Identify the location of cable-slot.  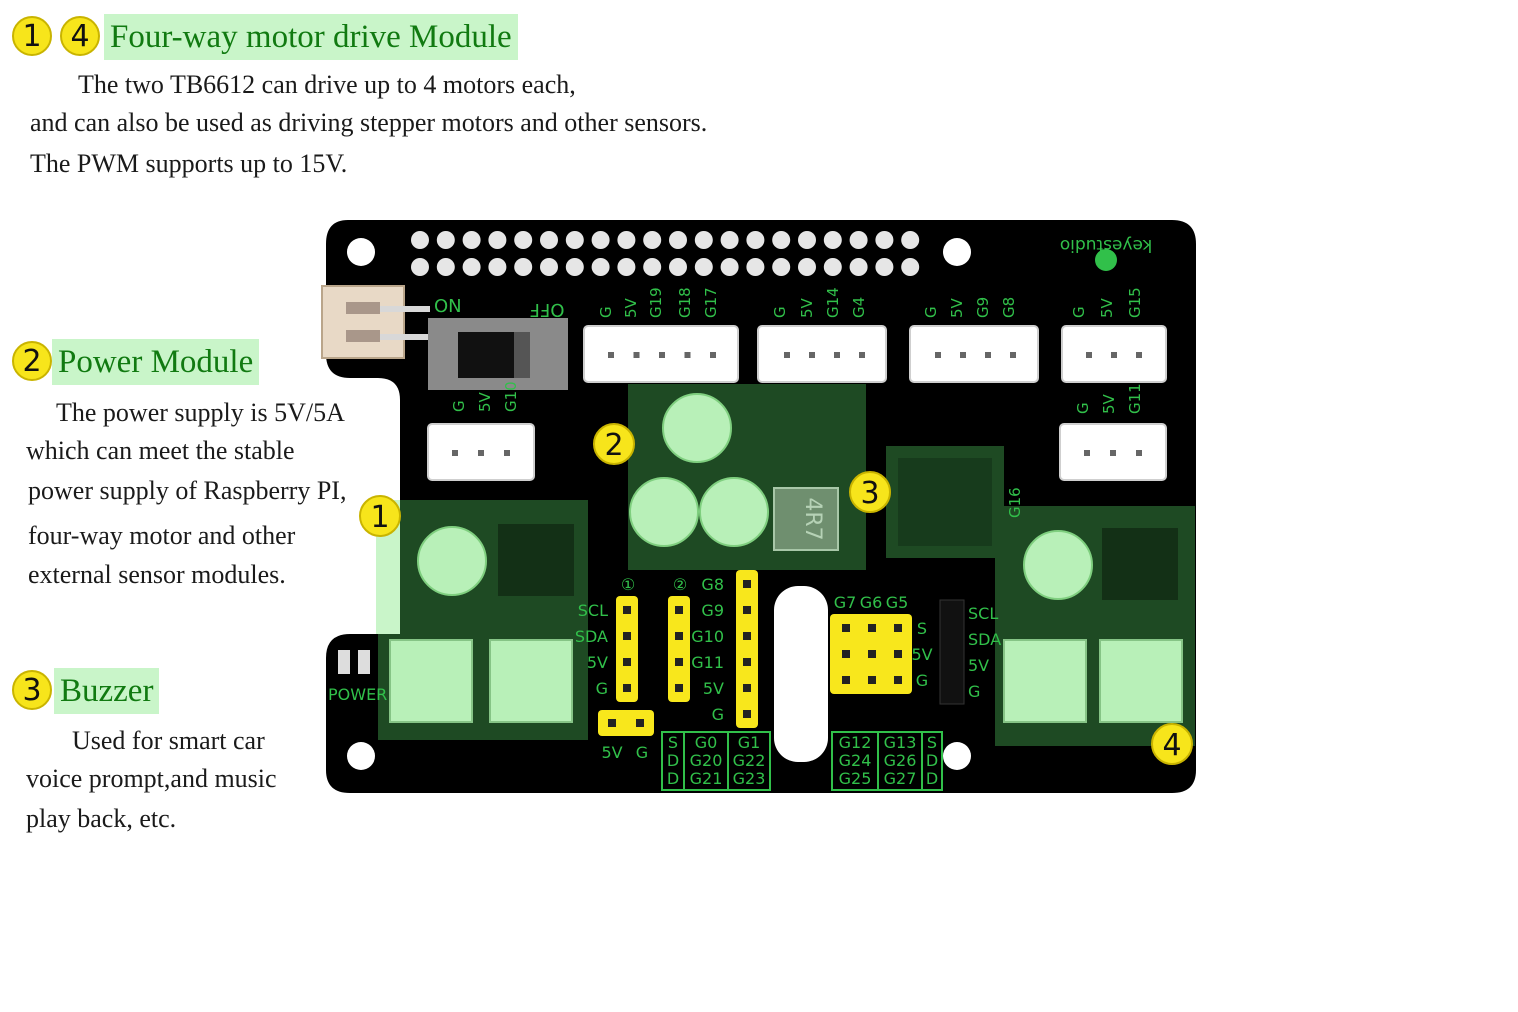
(801, 674).